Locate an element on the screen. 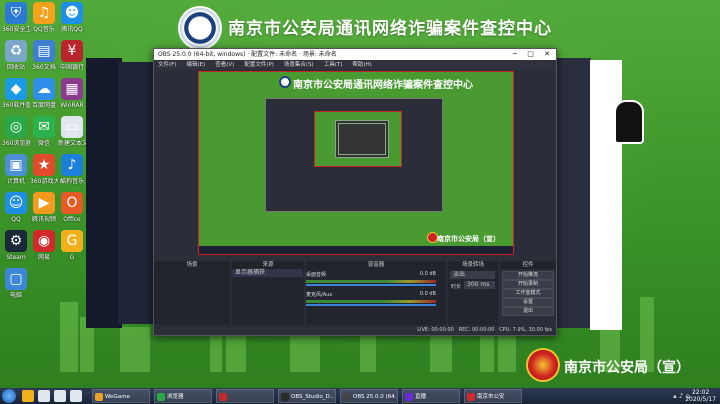 The image size is (720, 404). desktop-icon-label: 百度网盘 is located at coordinates (43, 105).